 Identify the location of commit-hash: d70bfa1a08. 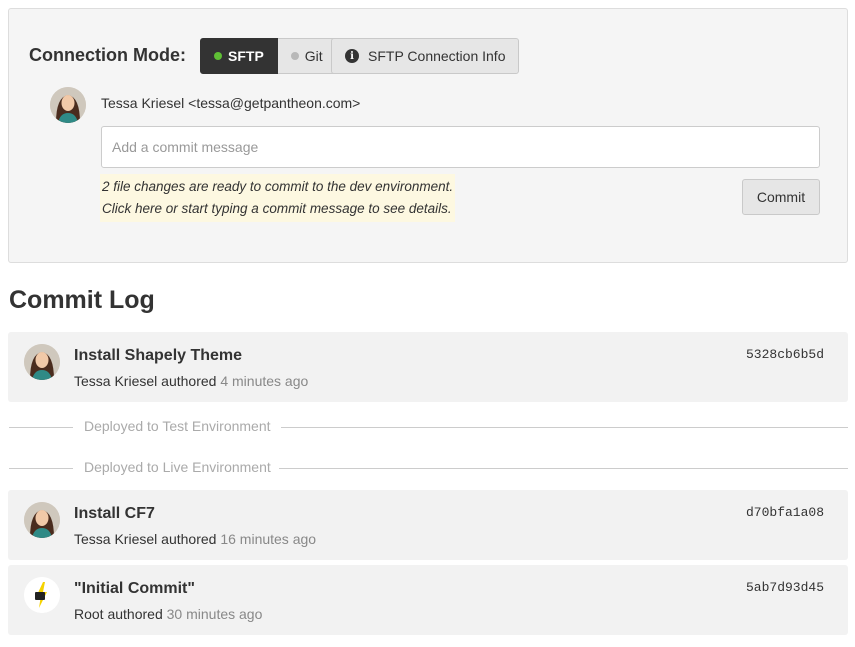
(785, 512).